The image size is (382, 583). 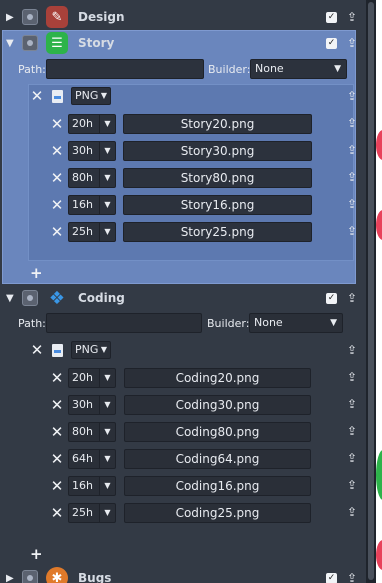 I want to click on size-stepper: 64h ▼, so click(x=92, y=458).